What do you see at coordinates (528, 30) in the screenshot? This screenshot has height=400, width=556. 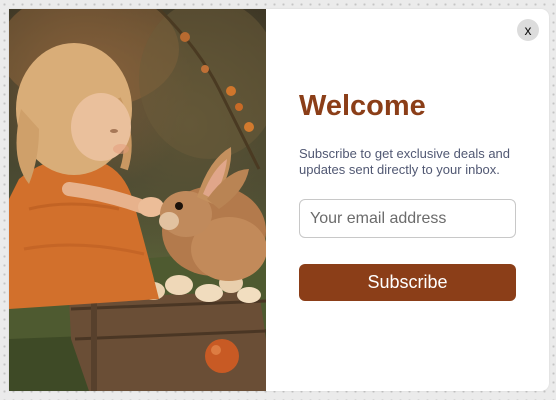 I see `close-button: x` at bounding box center [528, 30].